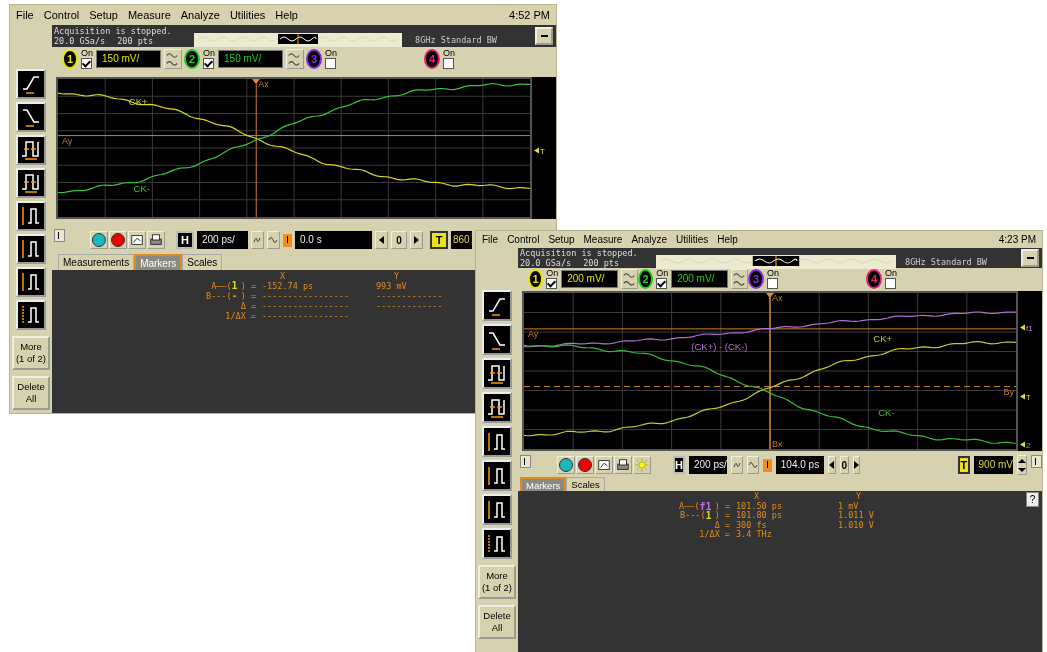 The width and height of the screenshot is (1047, 652). What do you see at coordinates (601, 263) in the screenshot?
I see `point-count: 200 pts` at bounding box center [601, 263].